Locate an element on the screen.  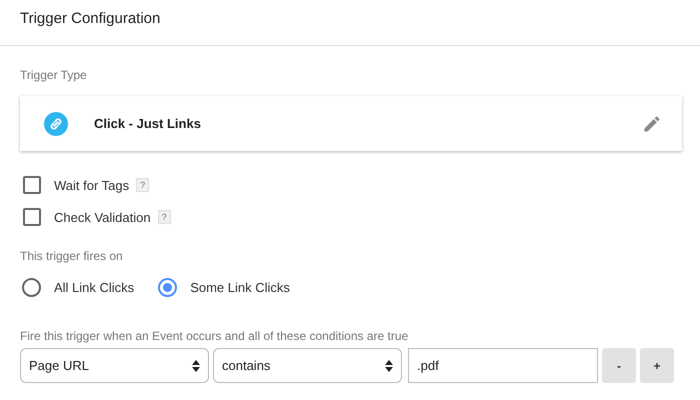
checkbox-label: Wait for Tags is located at coordinates (92, 185).